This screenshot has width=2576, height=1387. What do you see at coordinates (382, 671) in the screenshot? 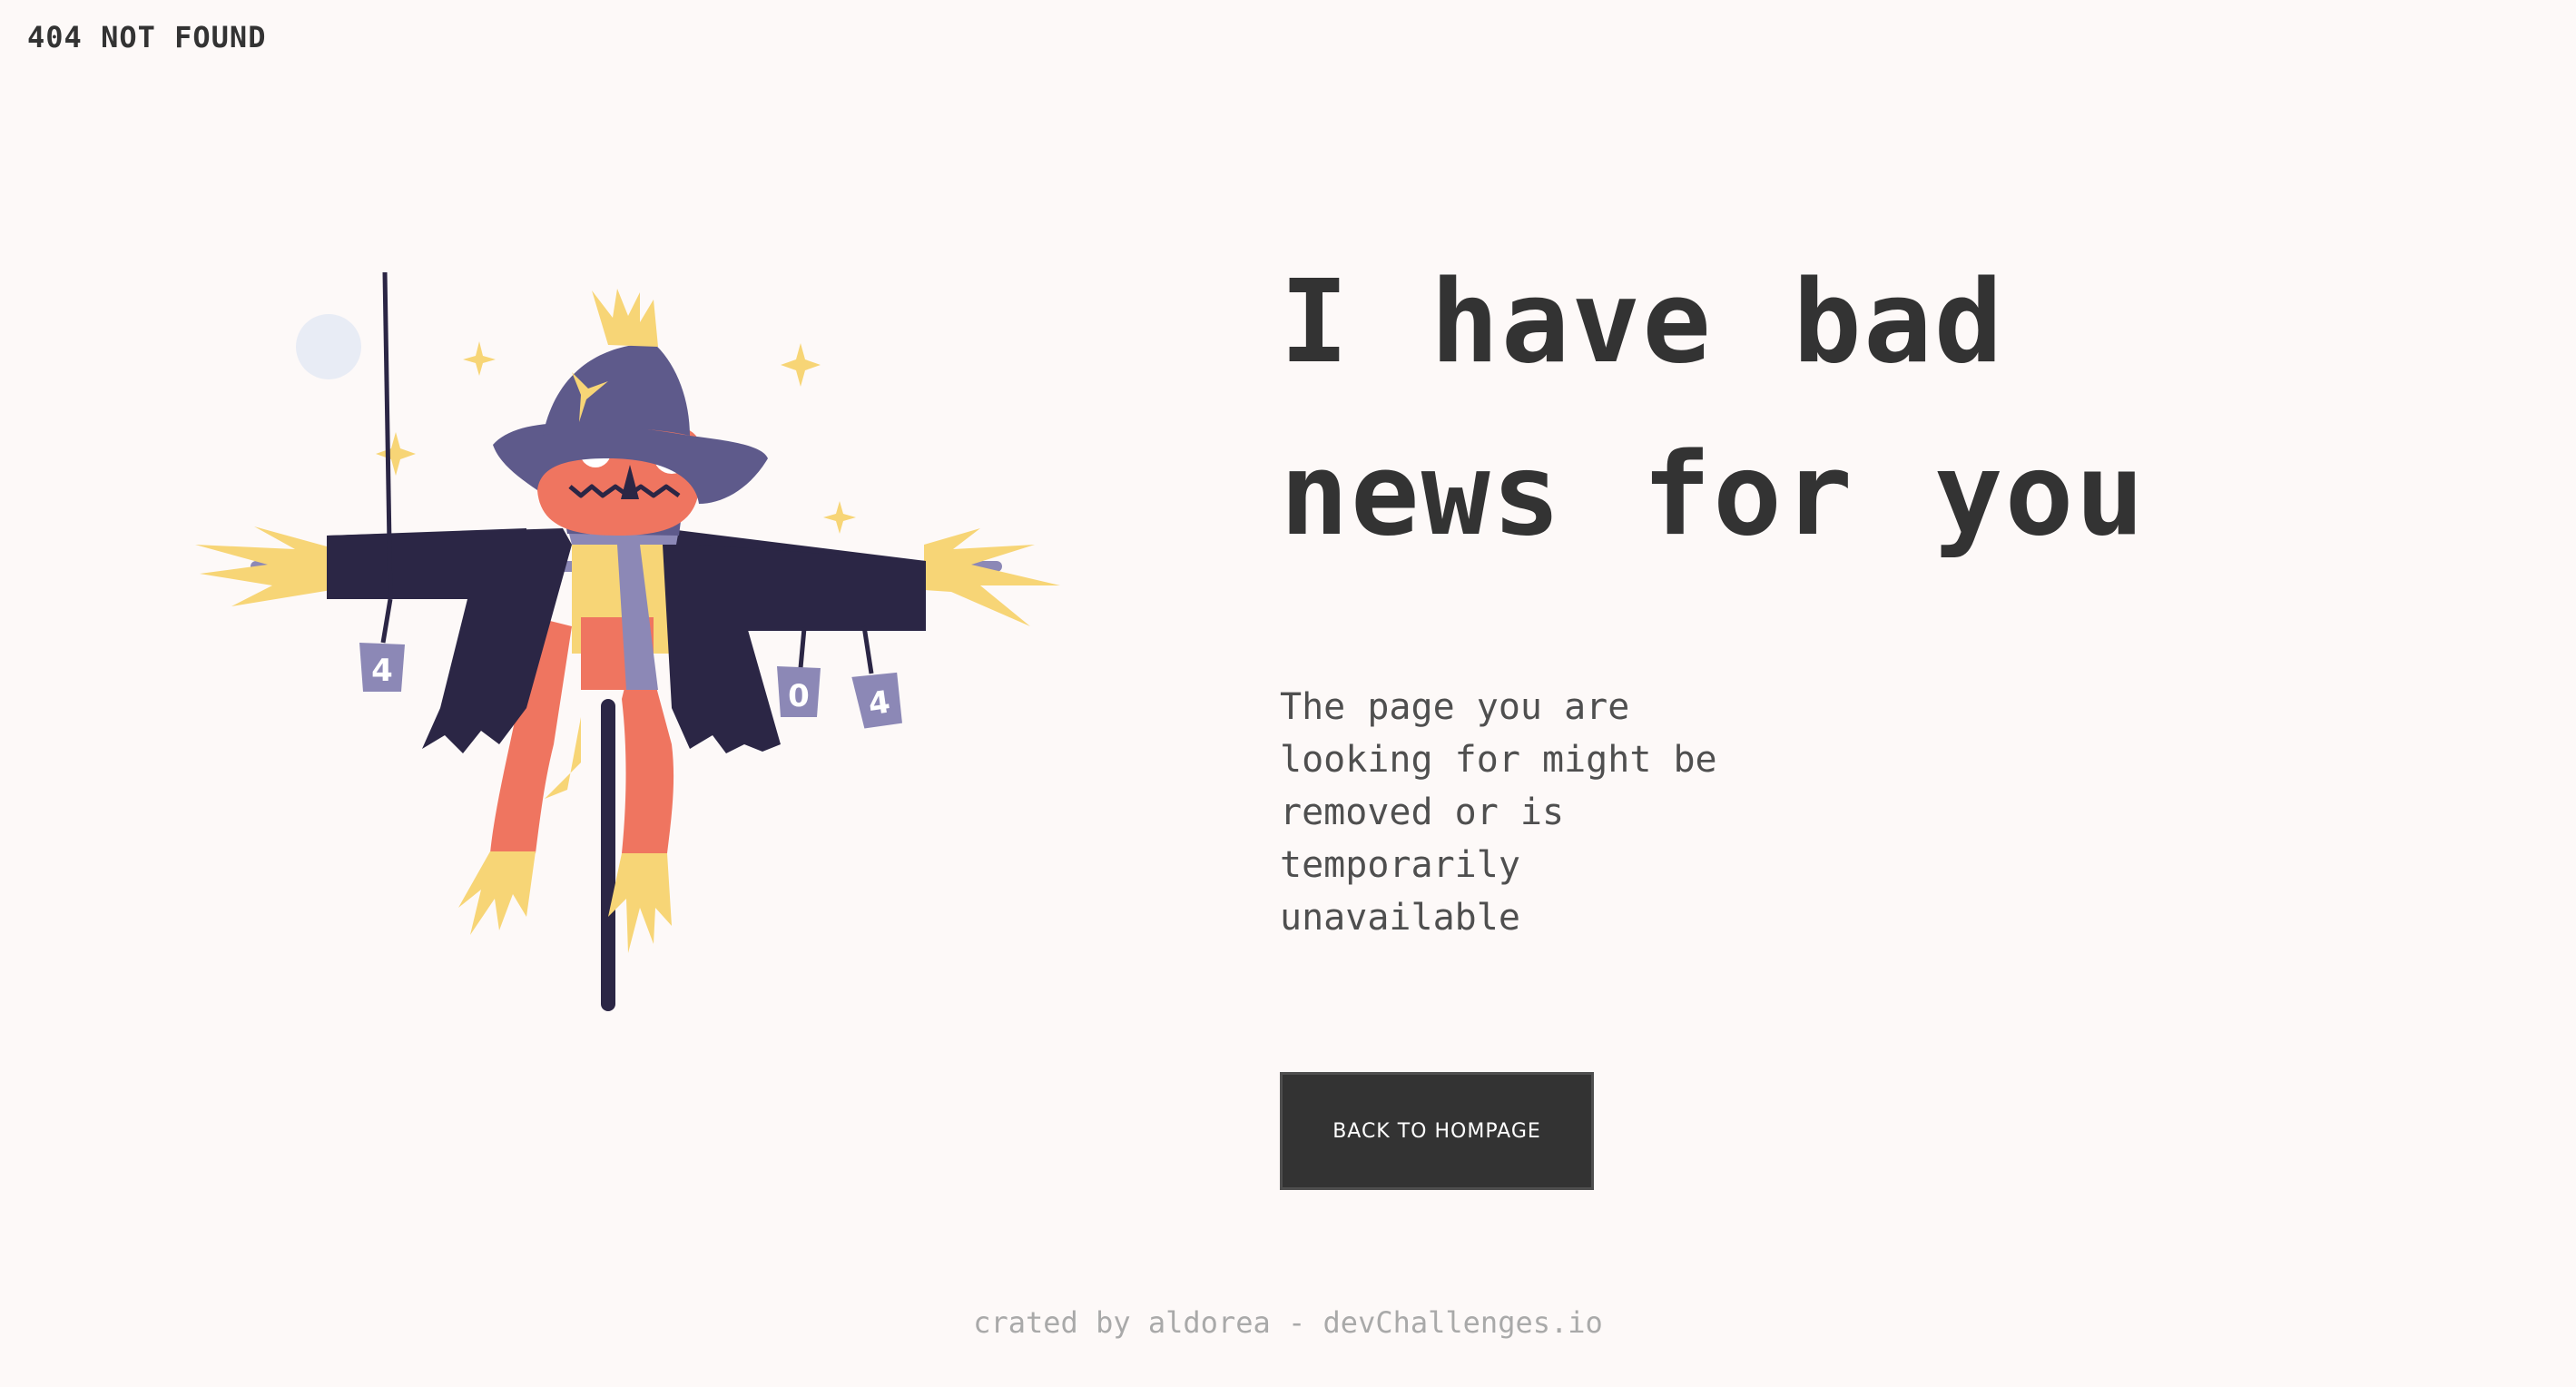
I see `can-label-left: 4` at bounding box center [382, 671].